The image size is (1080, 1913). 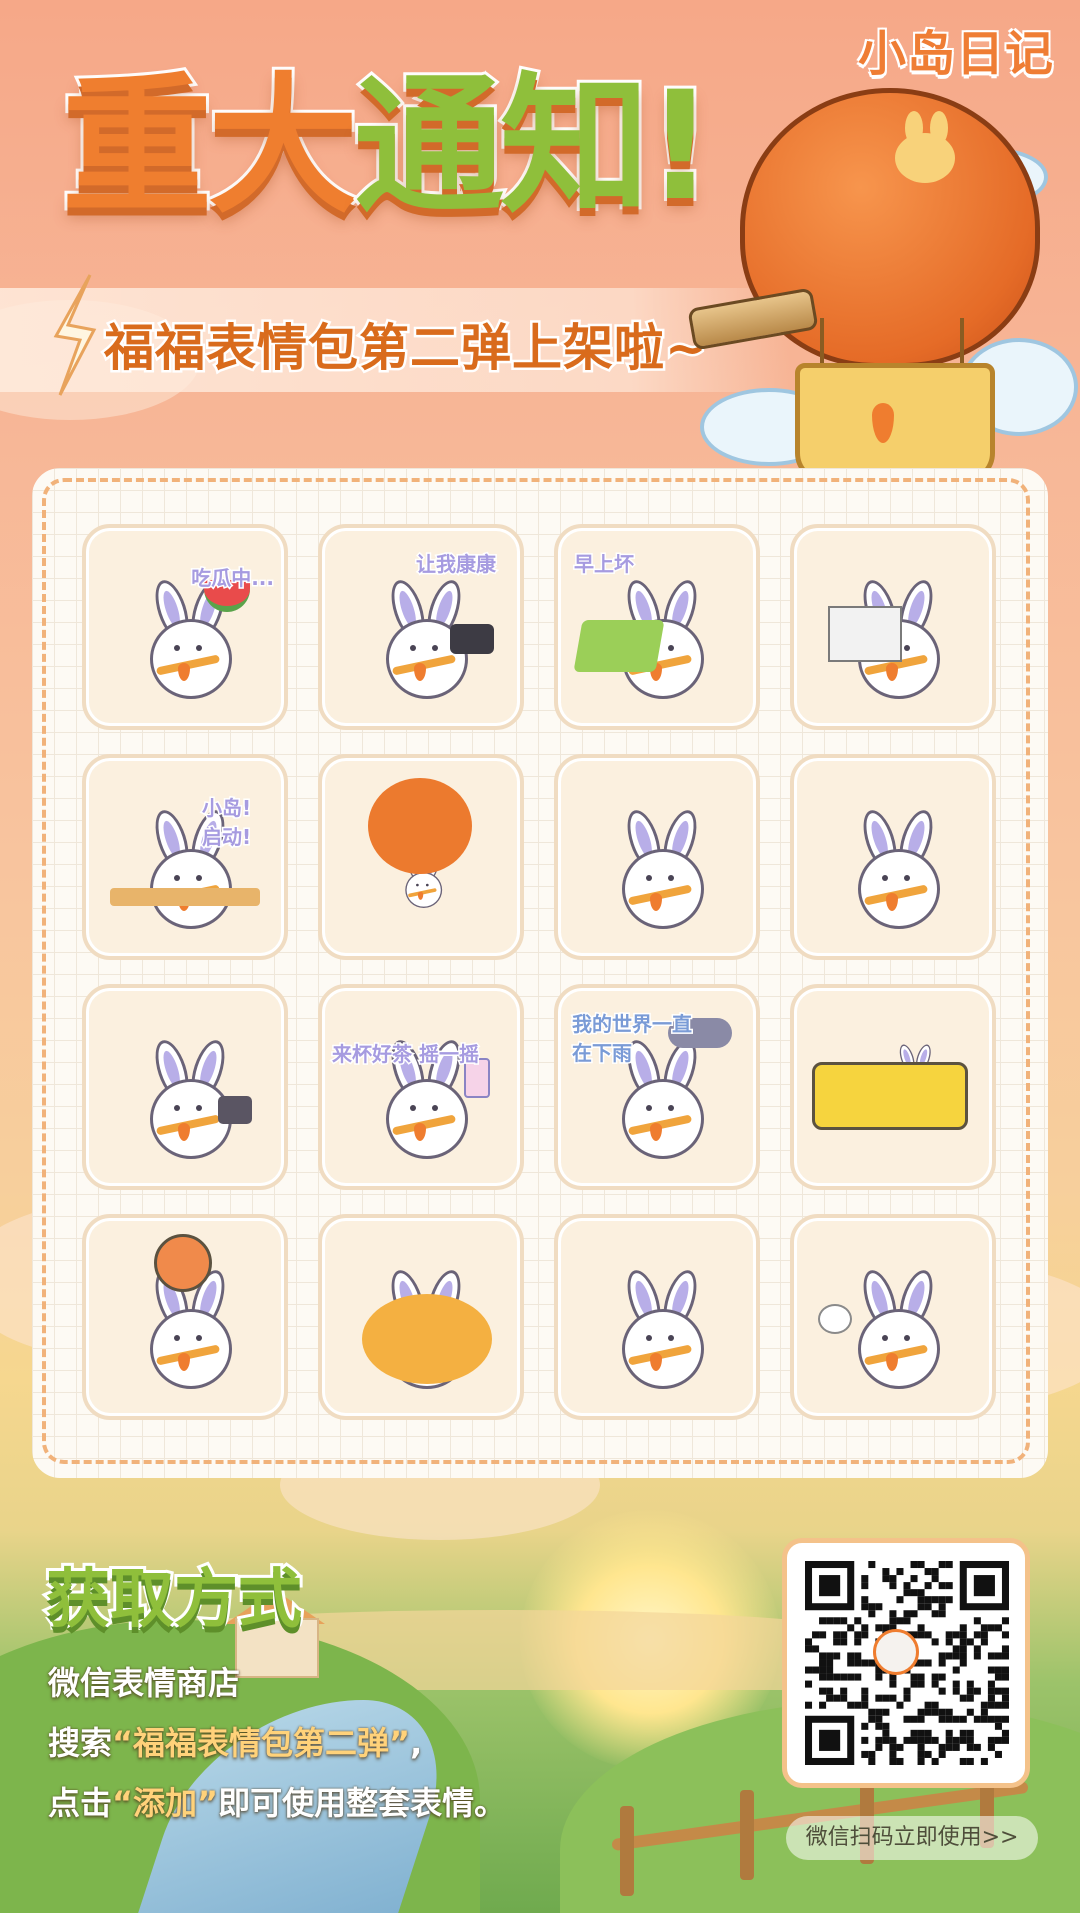 I want to click on qr-card, so click(x=906, y=1663).